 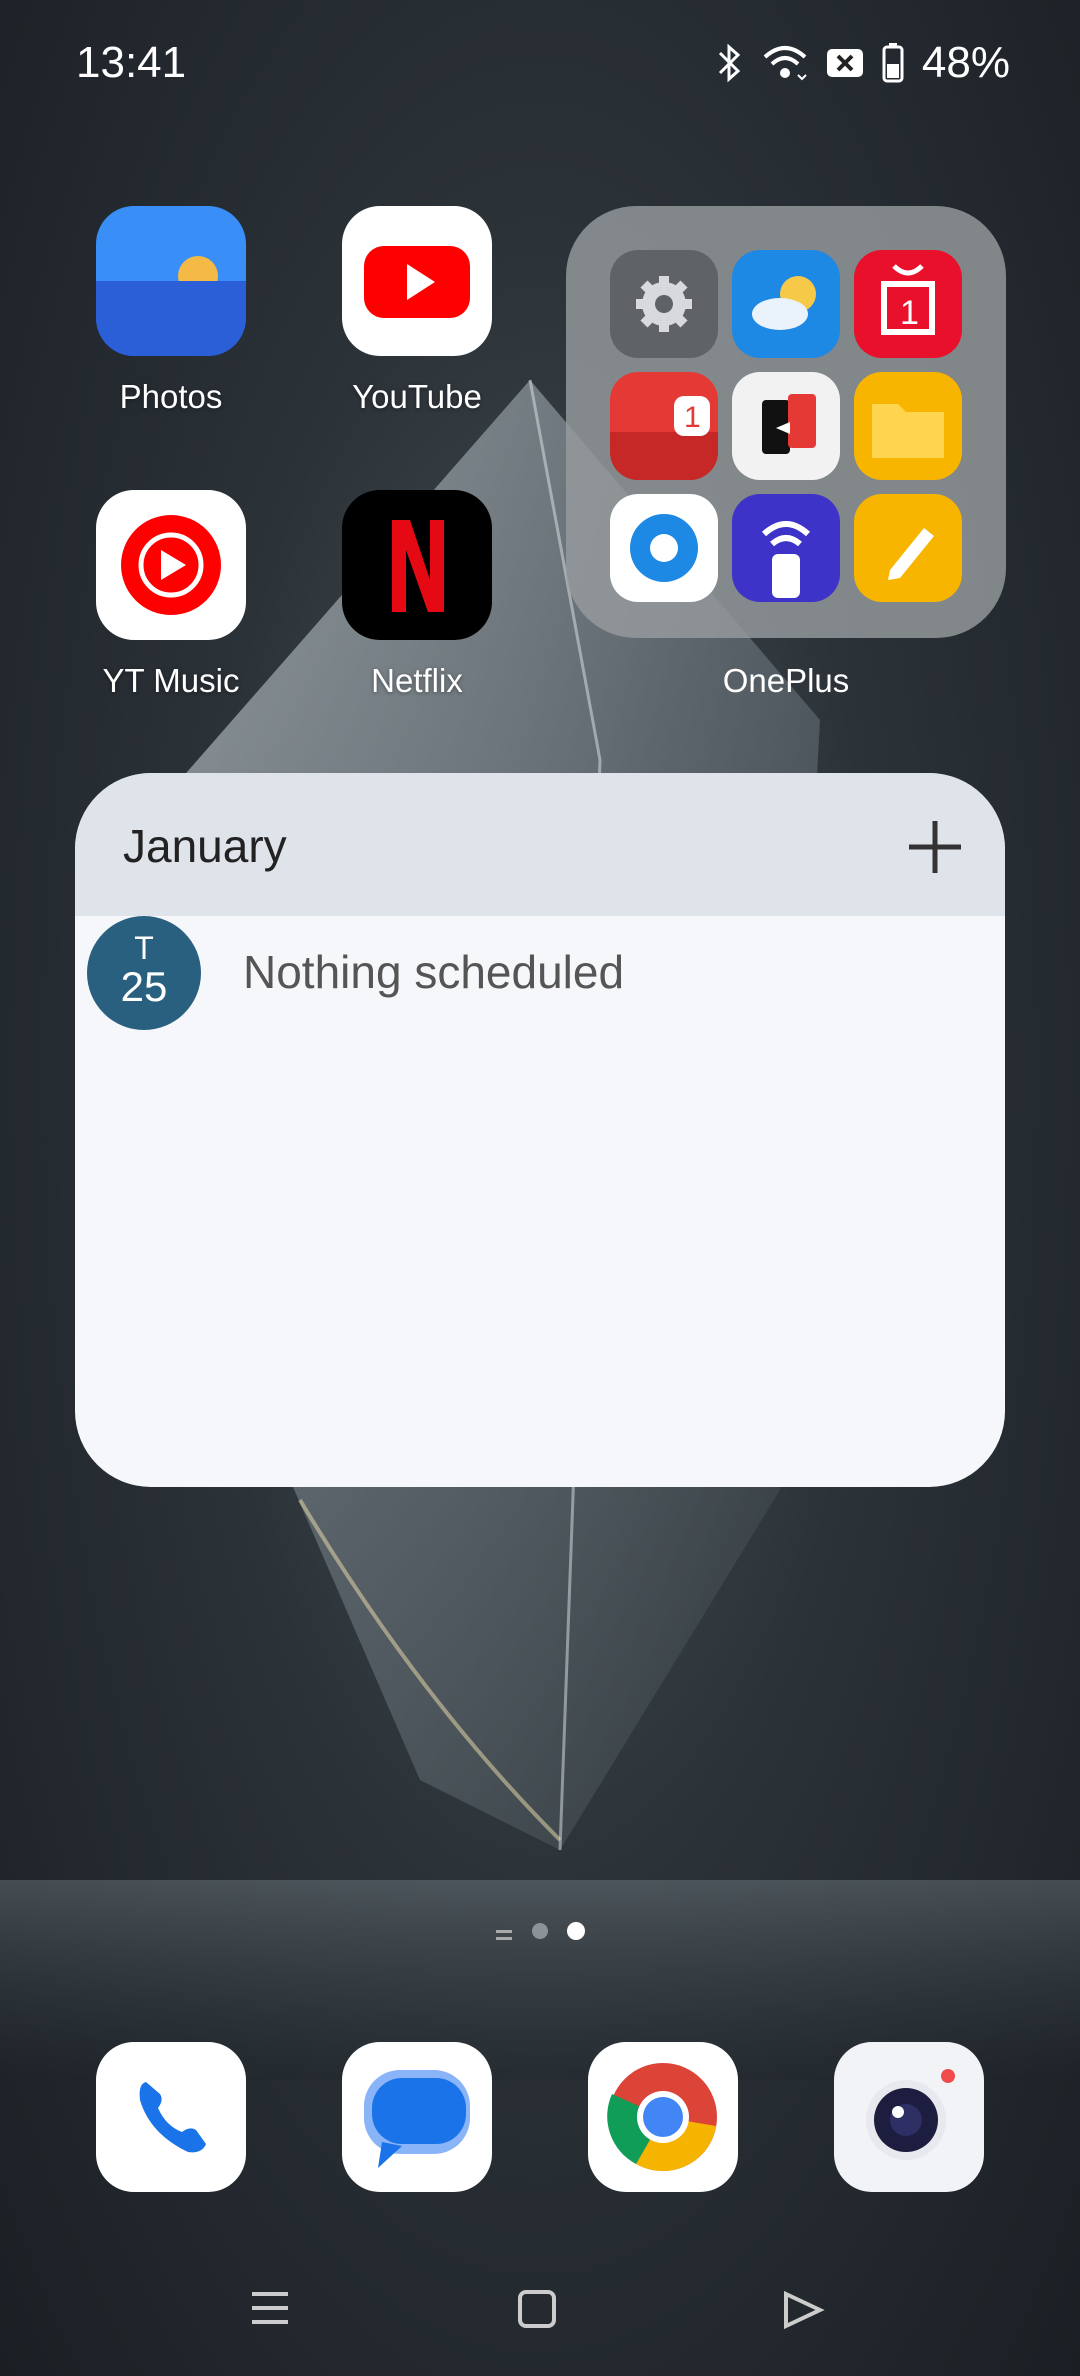 I want to click on app-label: YouTube, so click(x=417, y=396).